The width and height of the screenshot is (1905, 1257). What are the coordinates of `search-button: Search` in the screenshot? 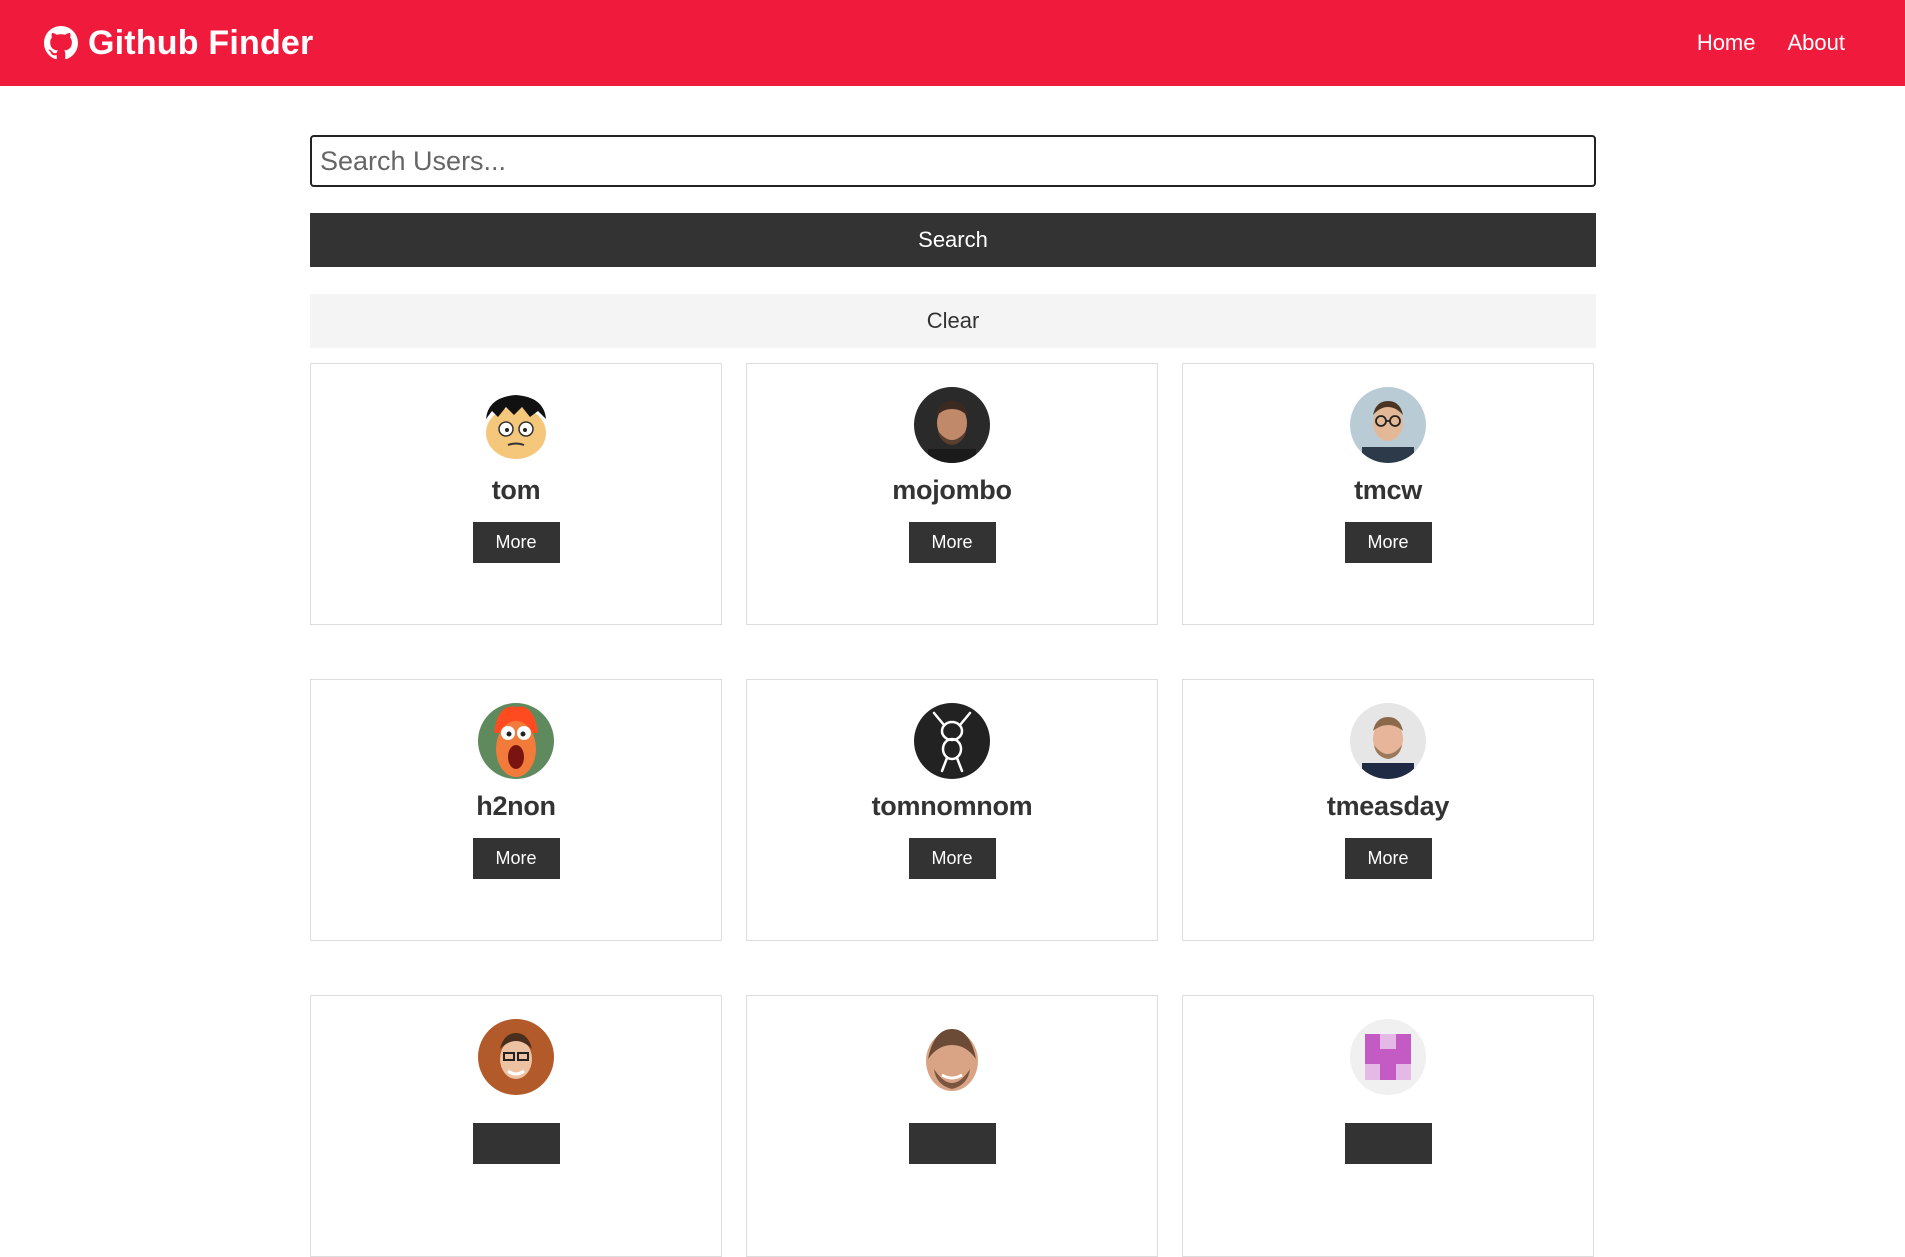 It's located at (953, 240).